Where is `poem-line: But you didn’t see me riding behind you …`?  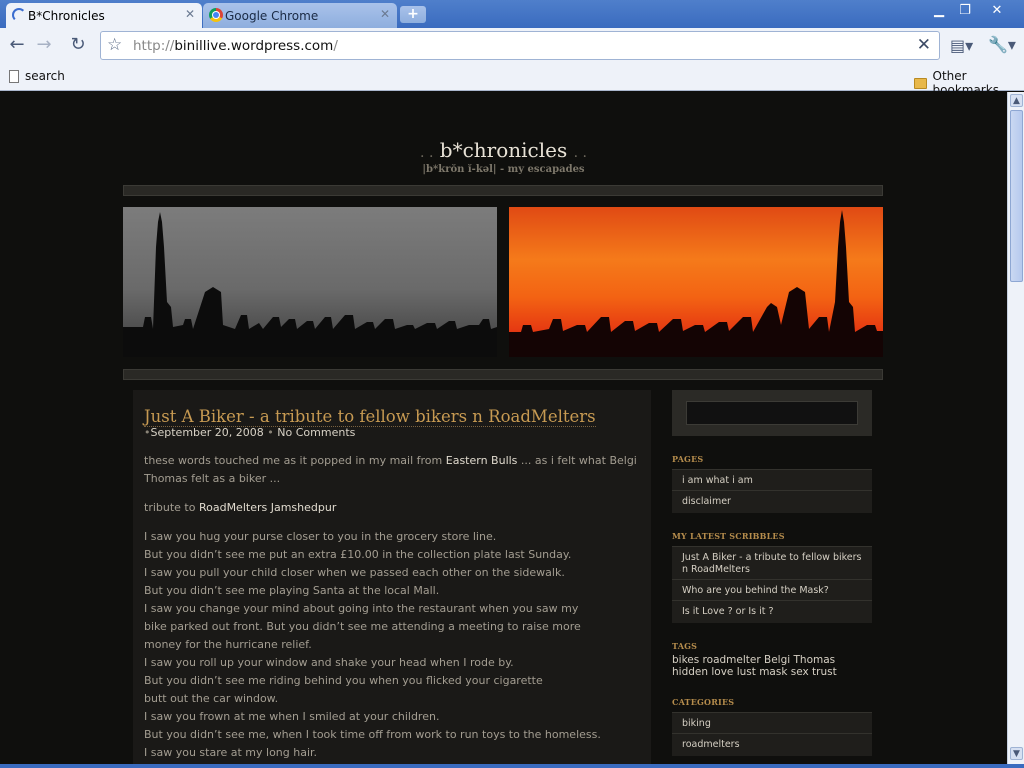 poem-line: But you didn’t see me riding behind you … is located at coordinates (343, 680).